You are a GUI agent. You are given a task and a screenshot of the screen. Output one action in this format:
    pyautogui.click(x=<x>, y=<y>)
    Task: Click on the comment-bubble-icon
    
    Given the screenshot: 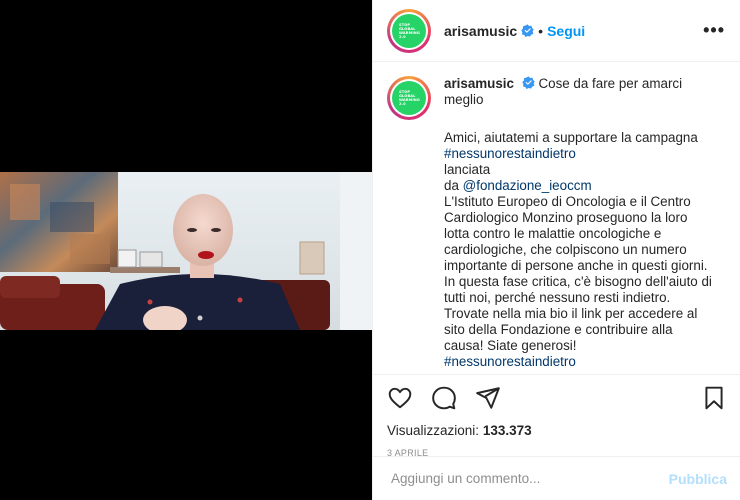 What is the action you would take?
    pyautogui.click(x=444, y=398)
    